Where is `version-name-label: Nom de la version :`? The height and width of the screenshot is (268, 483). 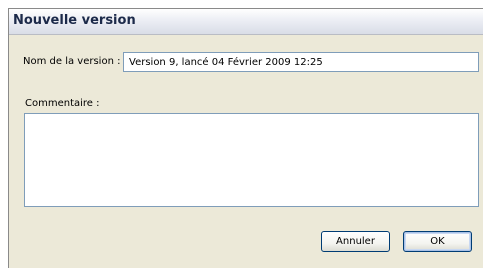 version-name-label: Nom de la version : is located at coordinates (72, 61).